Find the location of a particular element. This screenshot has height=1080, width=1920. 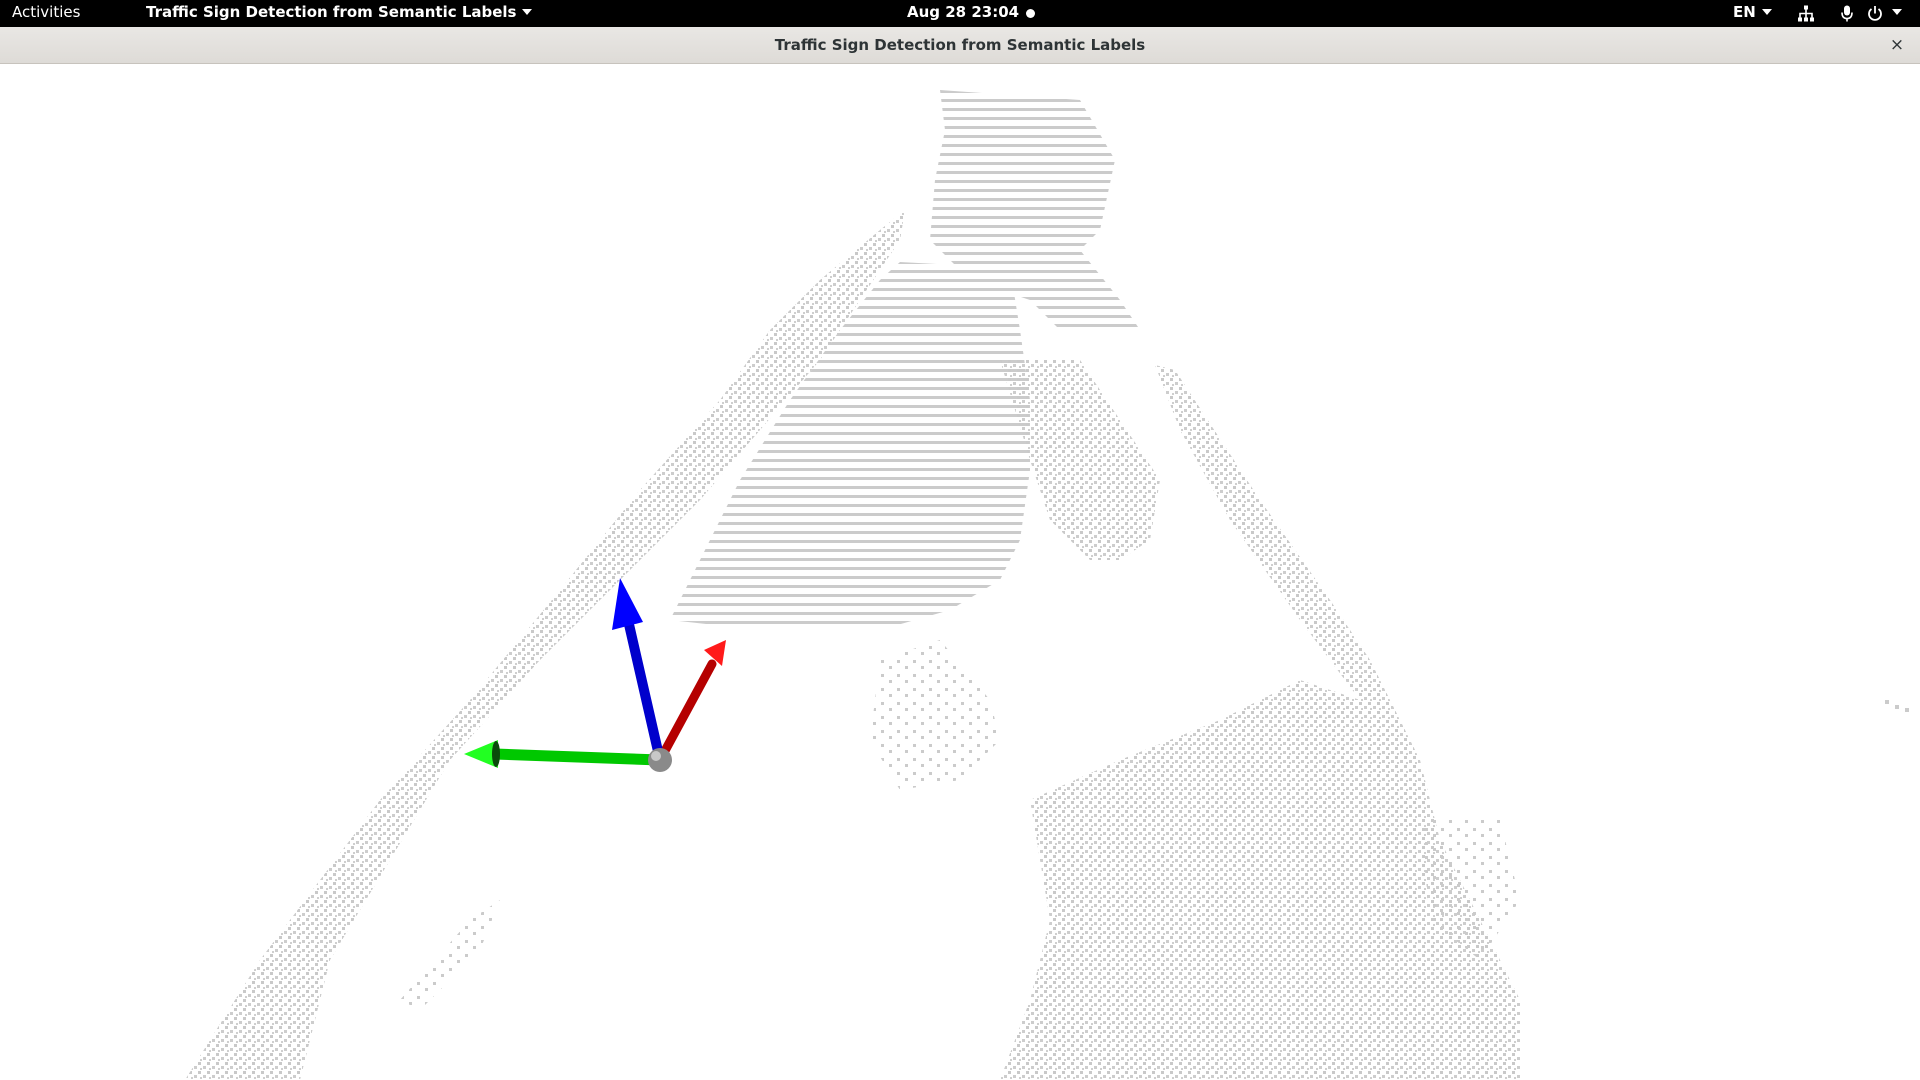

system-menu-caret is located at coordinates (1894, 13).